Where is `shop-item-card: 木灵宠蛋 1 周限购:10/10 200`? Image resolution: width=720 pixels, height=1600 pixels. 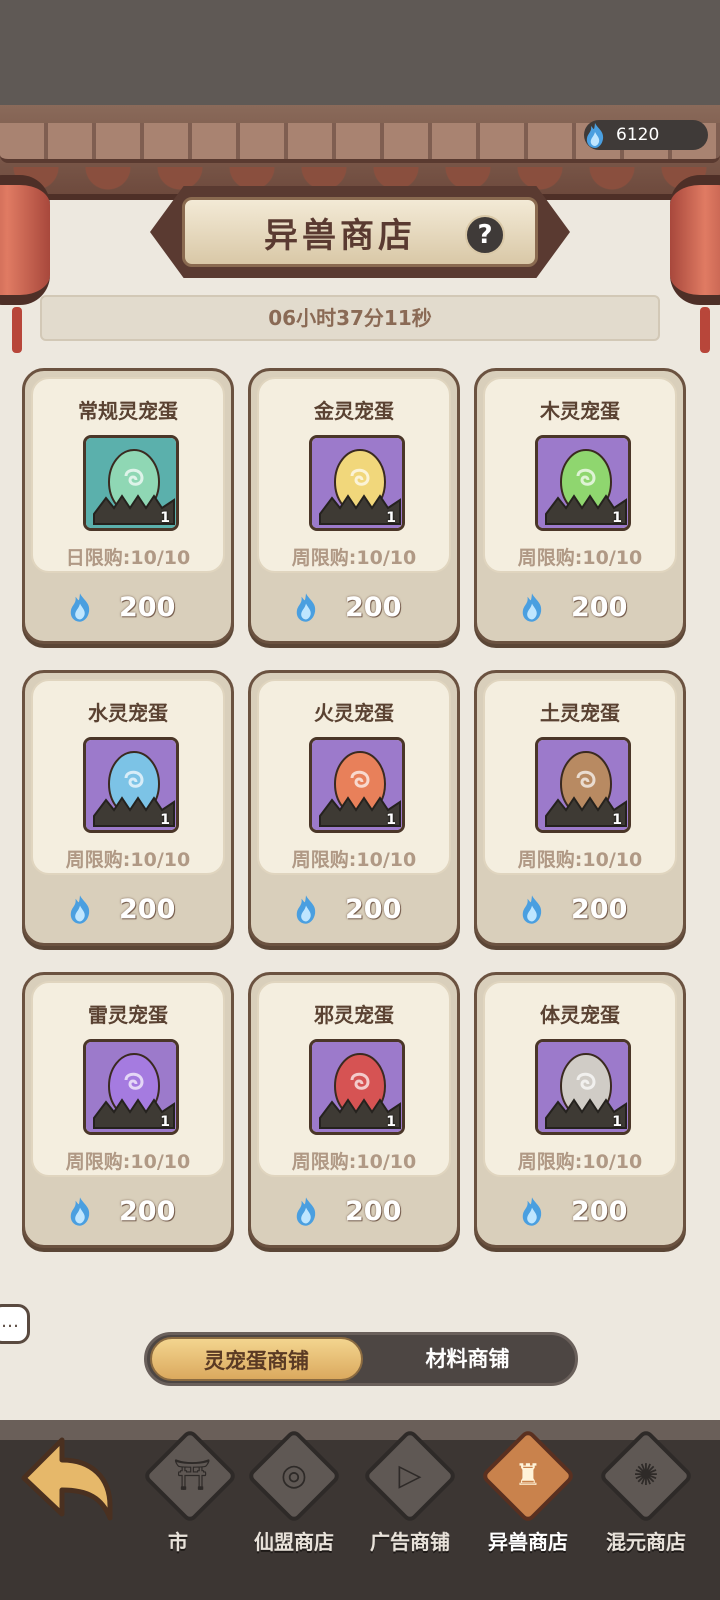 shop-item-card: 木灵宠蛋 1 周限购:10/10 200 is located at coordinates (580, 506).